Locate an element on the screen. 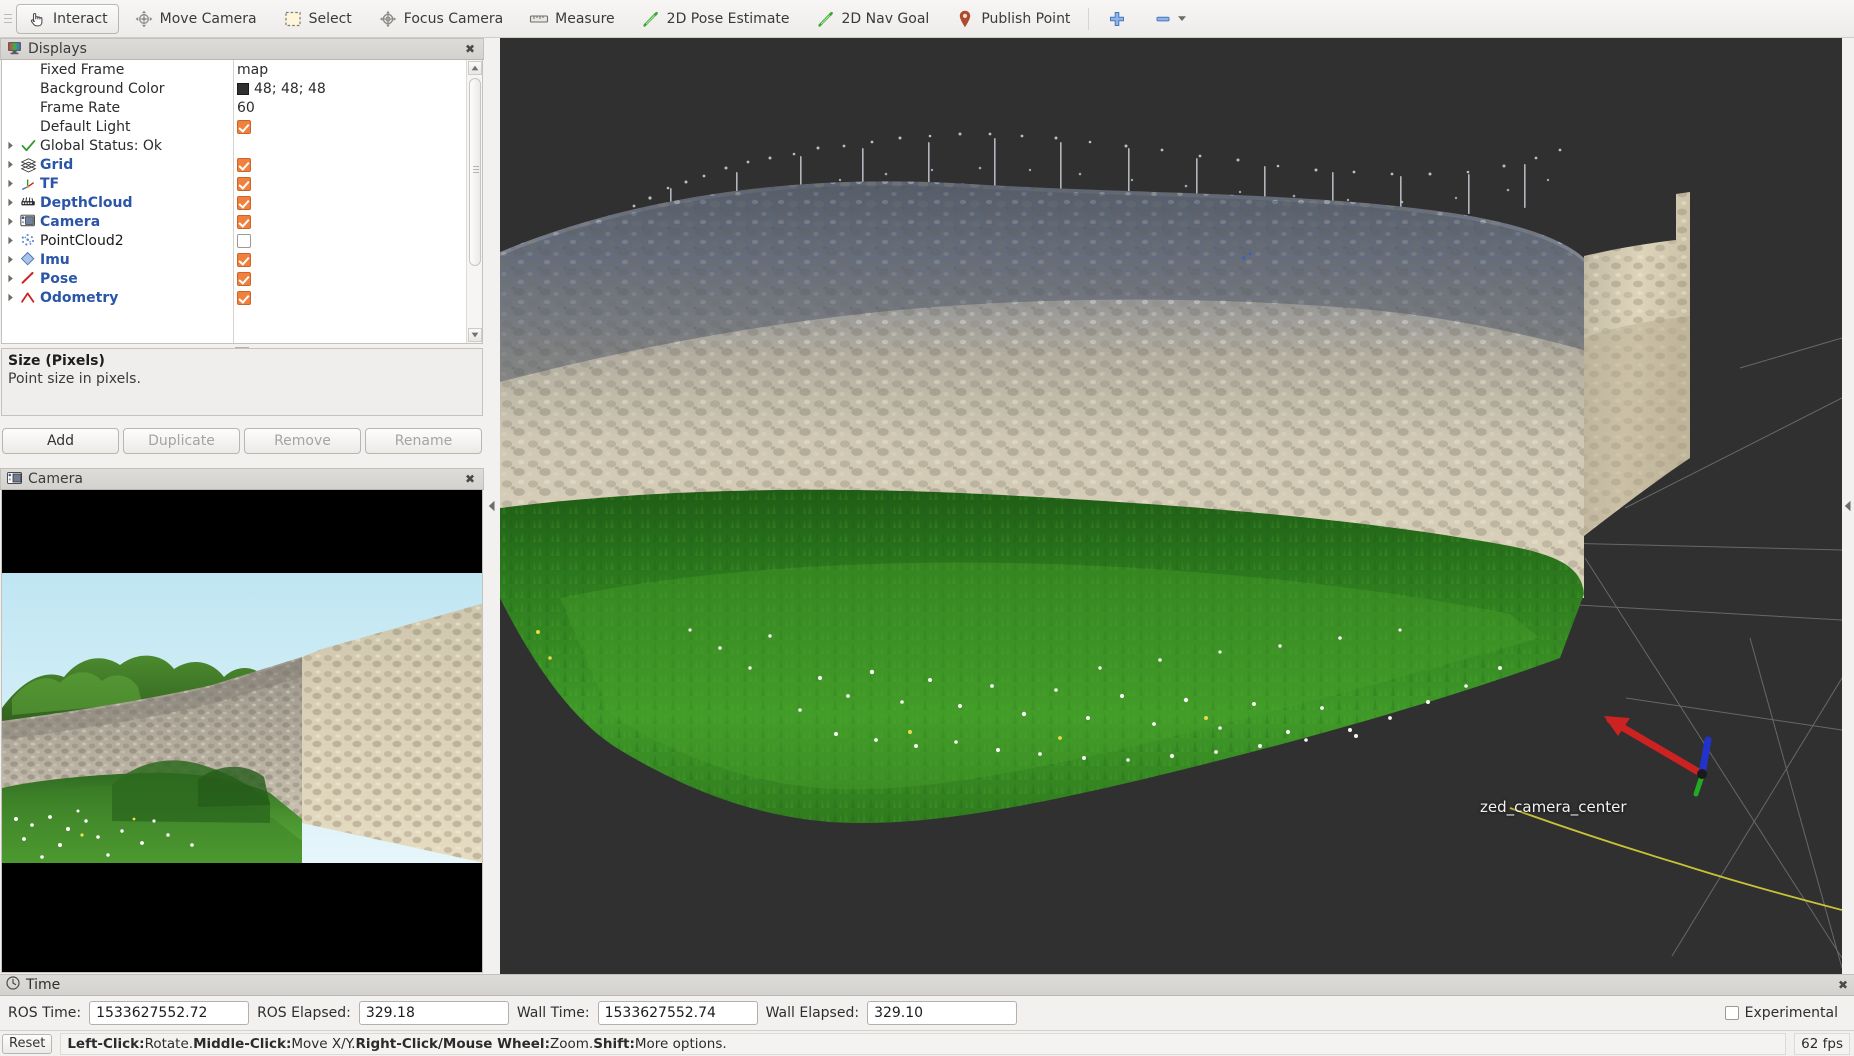  display-name: Camera is located at coordinates (70, 221).